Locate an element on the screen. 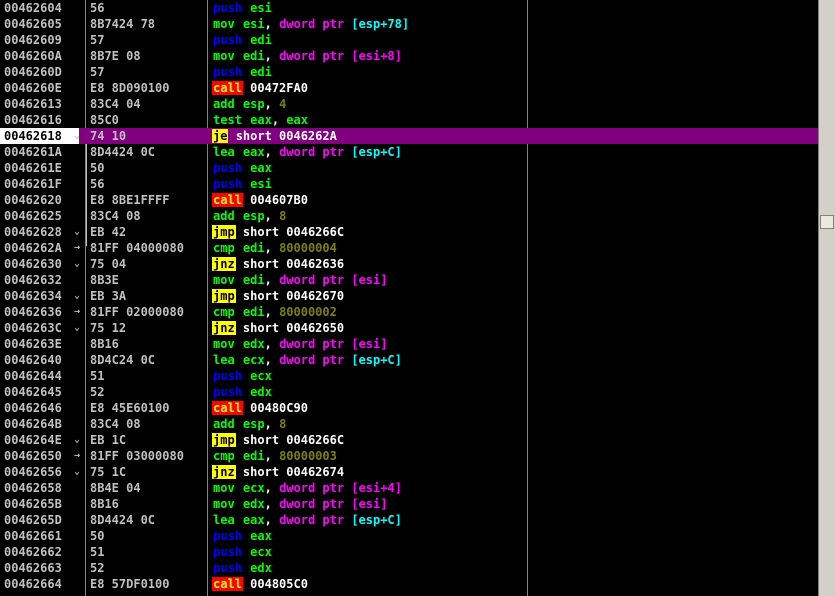  instruction-row: 0046260D 57 push edi is located at coordinates (409, 72).